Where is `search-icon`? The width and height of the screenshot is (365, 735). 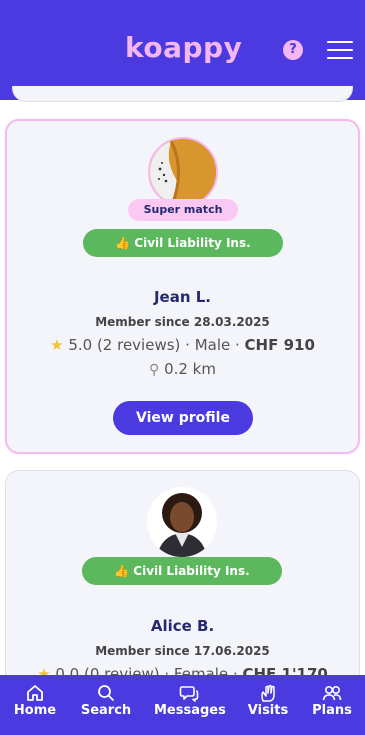
search-icon is located at coordinates (106, 693).